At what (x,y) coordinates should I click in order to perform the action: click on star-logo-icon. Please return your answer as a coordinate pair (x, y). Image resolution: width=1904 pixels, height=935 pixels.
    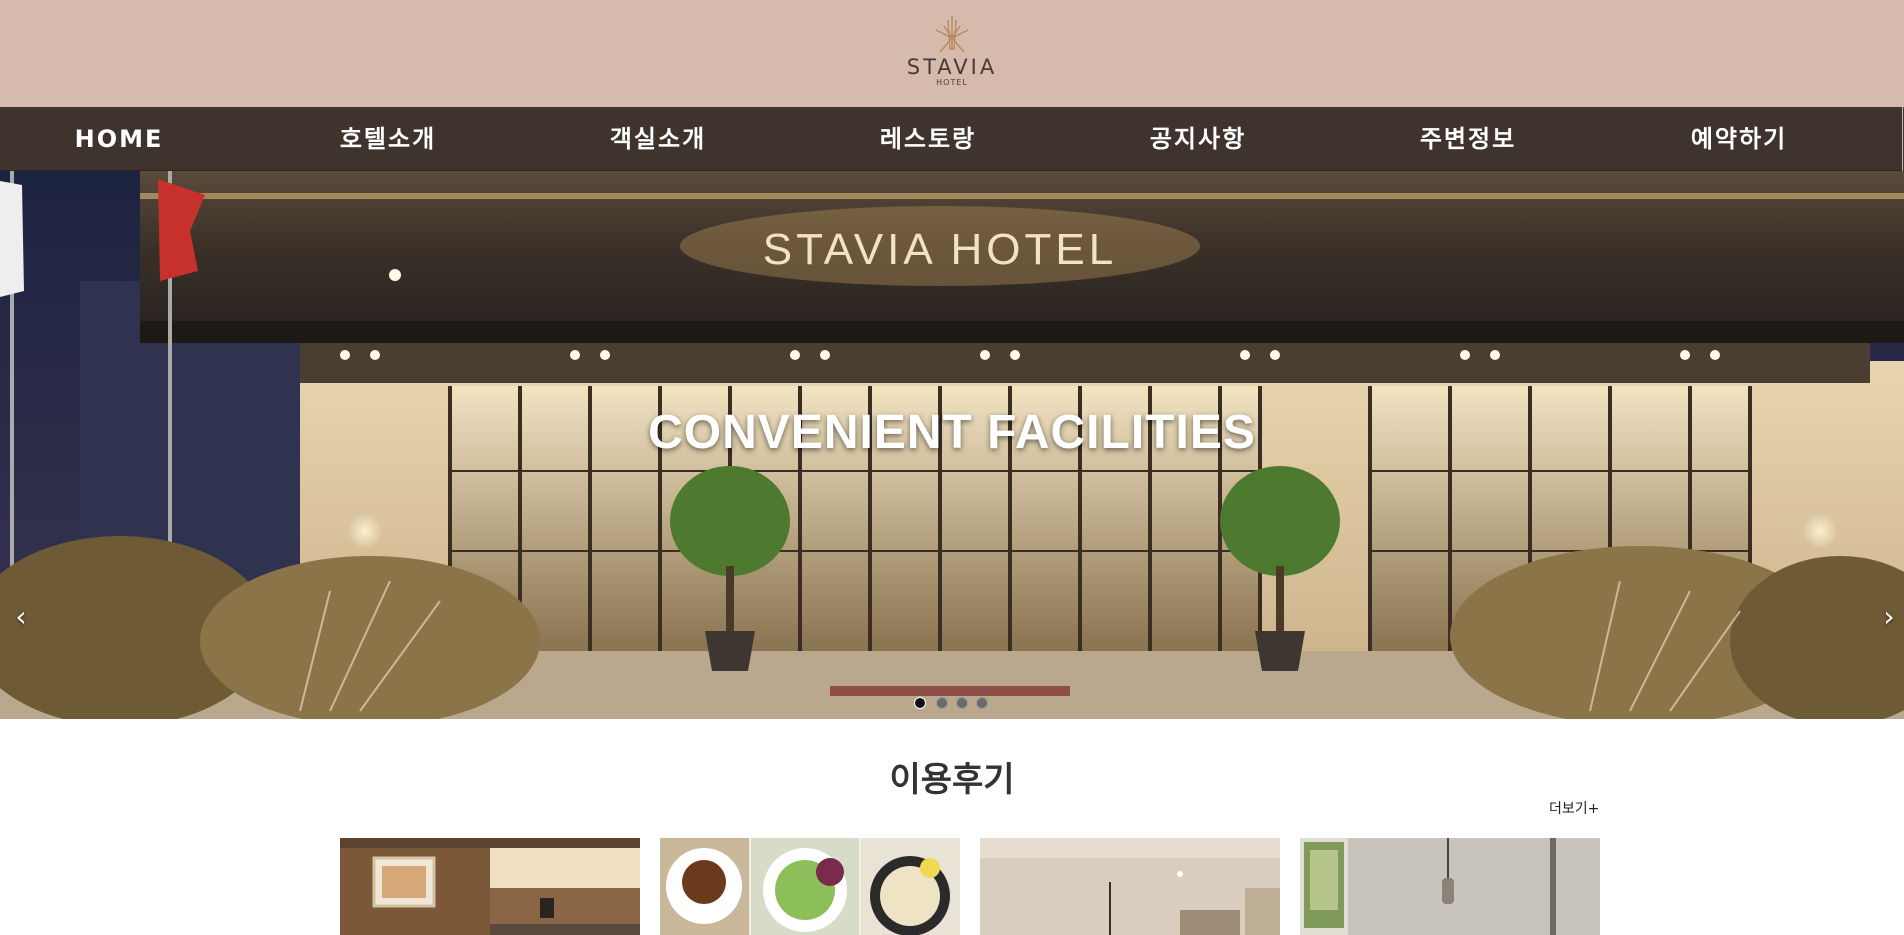
    Looking at the image, I should click on (952, 34).